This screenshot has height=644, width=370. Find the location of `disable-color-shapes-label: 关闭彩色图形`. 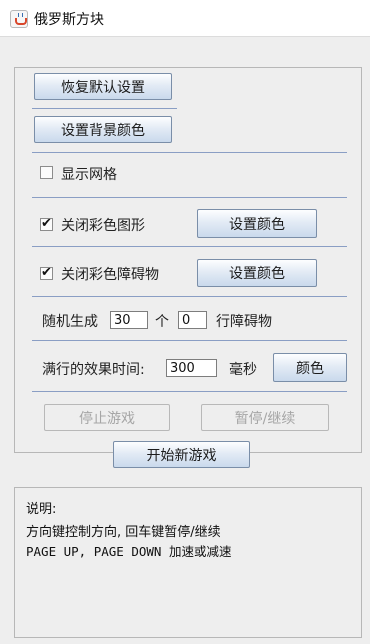

disable-color-shapes-label: 关闭彩色图形 is located at coordinates (103, 226).